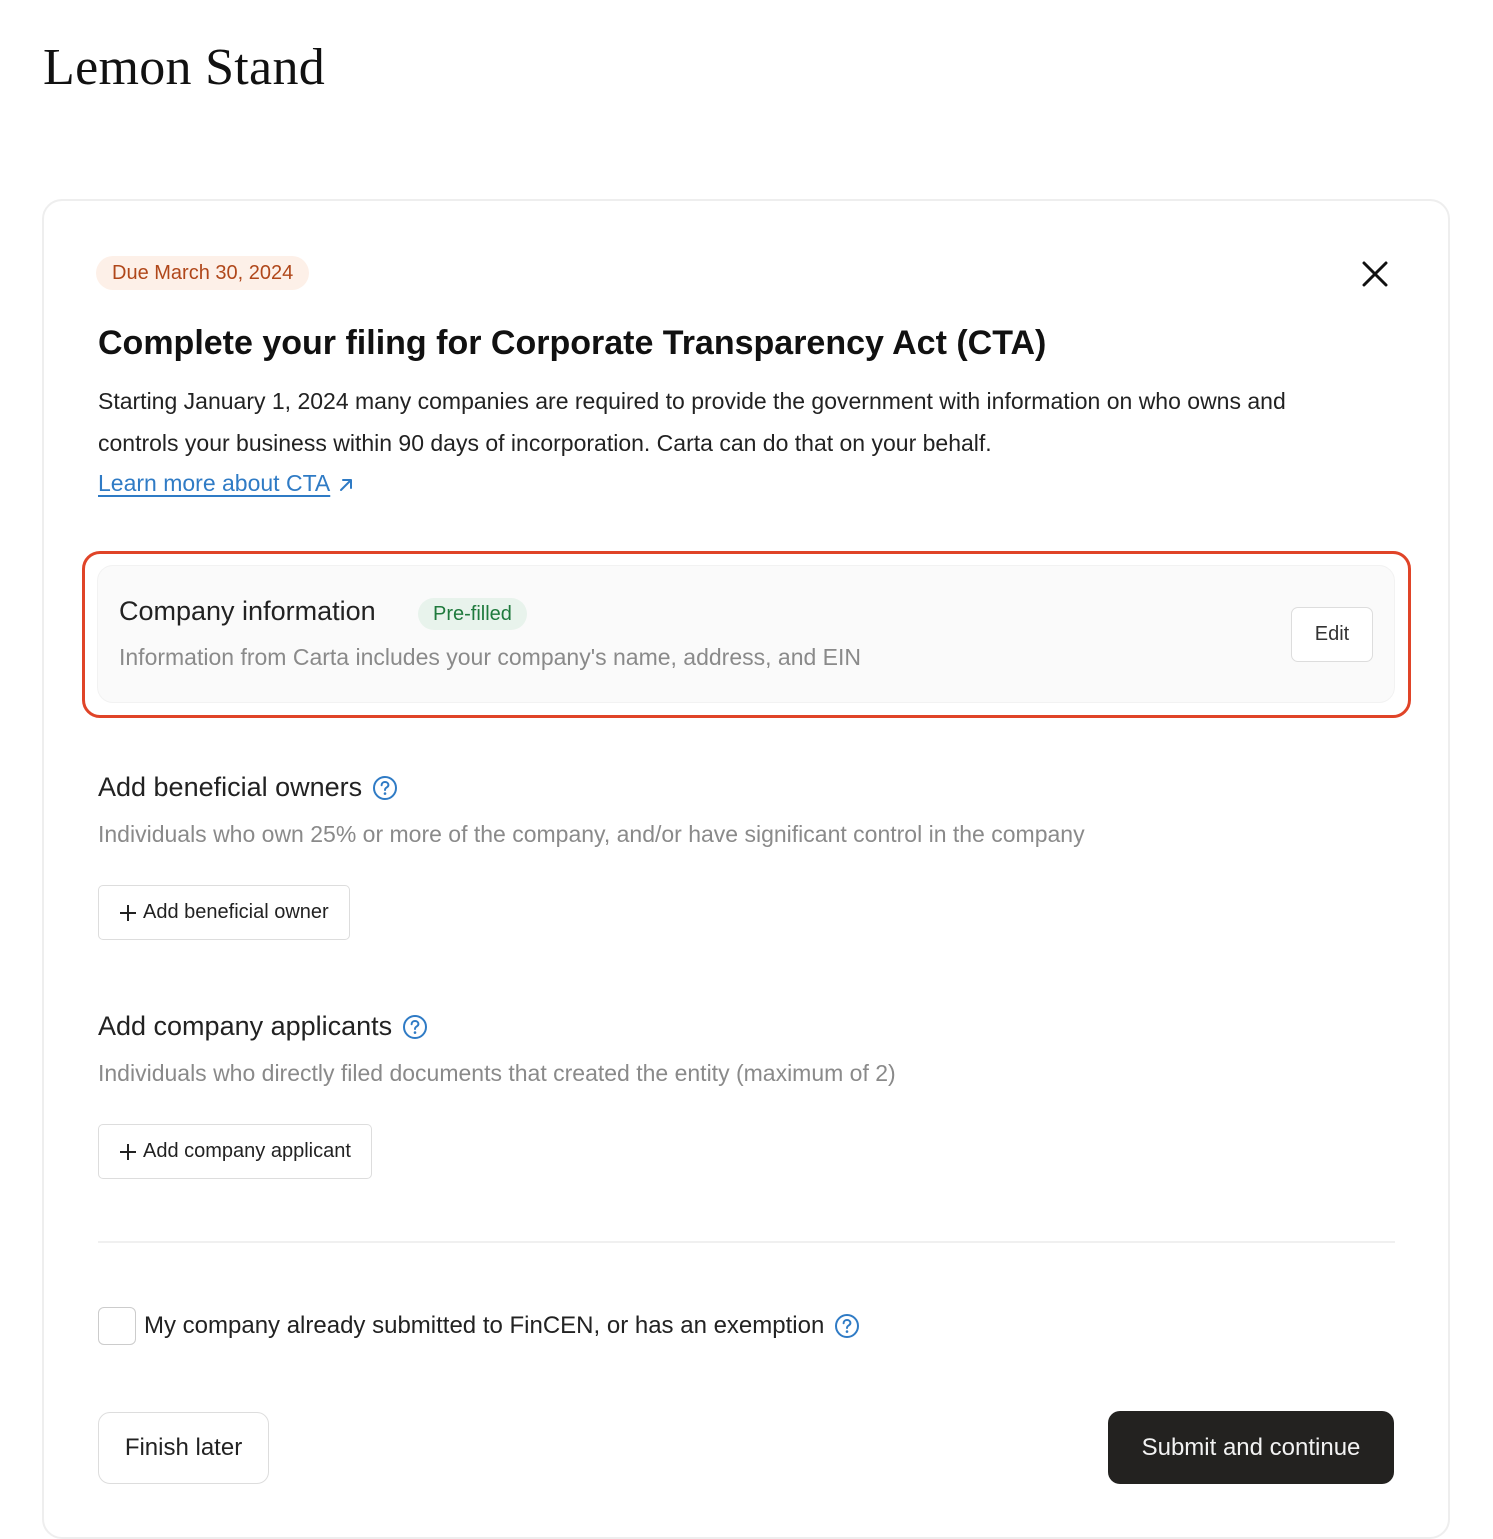 Image resolution: width=1493 pixels, height=1539 pixels. I want to click on close-button, so click(1375, 274).